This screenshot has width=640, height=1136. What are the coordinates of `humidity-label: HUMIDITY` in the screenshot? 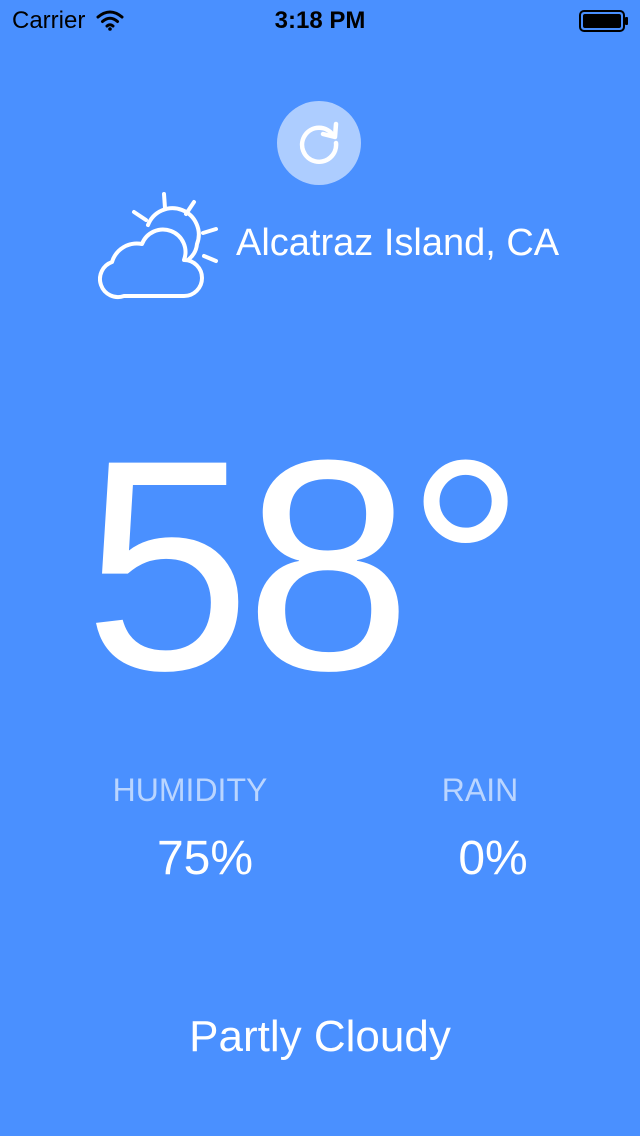 It's located at (190, 790).